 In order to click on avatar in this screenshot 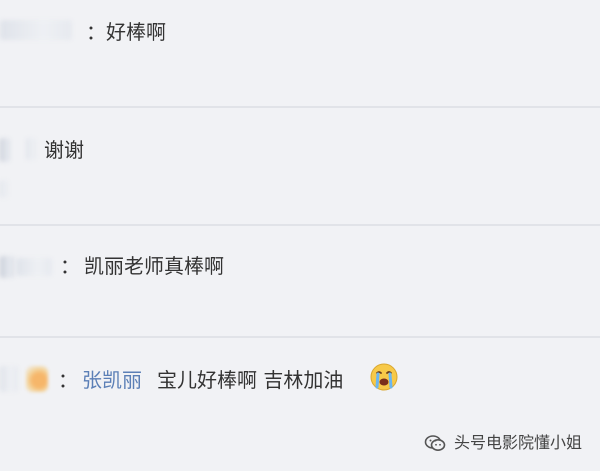, I will do `click(37, 379)`.